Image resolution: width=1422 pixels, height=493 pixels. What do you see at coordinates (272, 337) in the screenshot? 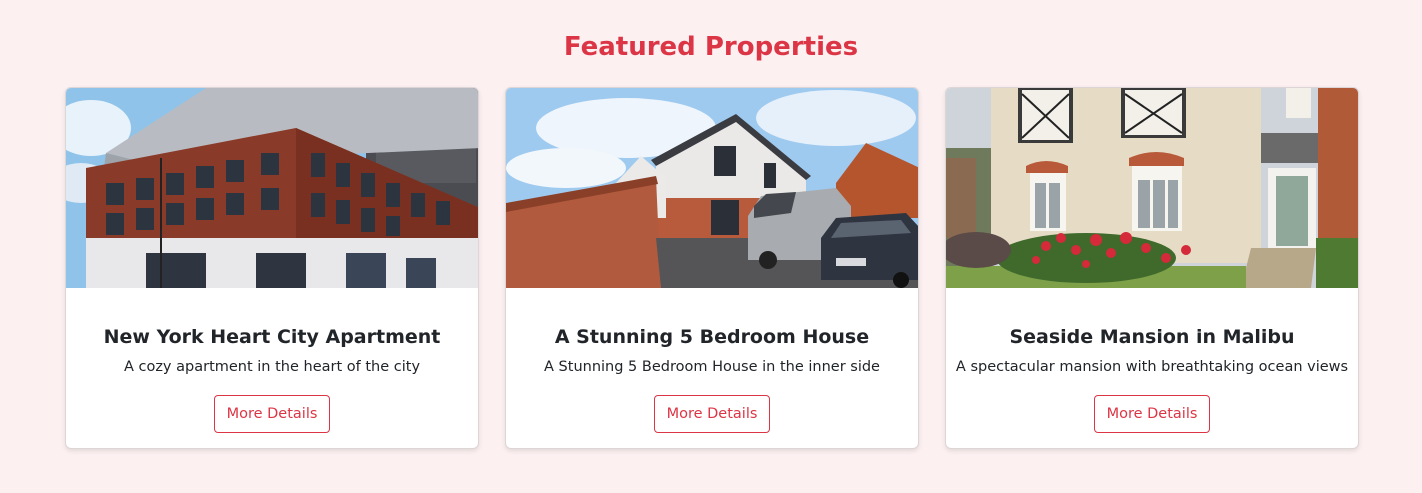
I see `property-title: New York Heart City Apartment` at bounding box center [272, 337].